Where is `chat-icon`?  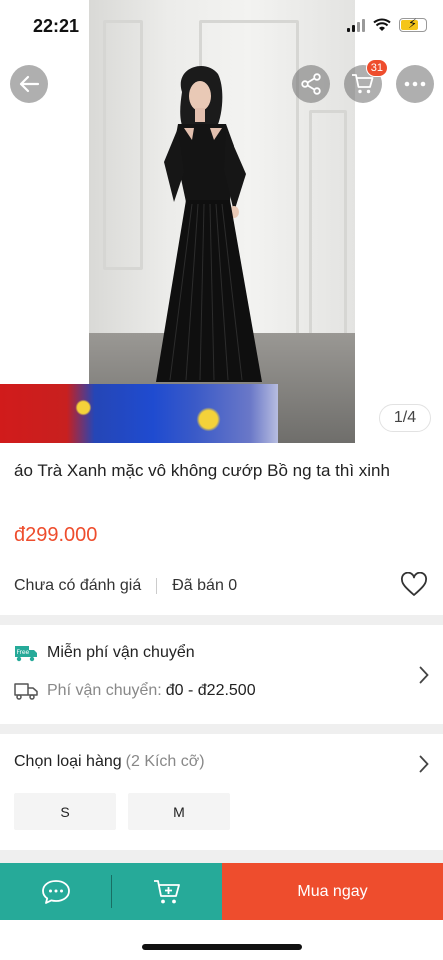
chat-icon is located at coordinates (55, 891).